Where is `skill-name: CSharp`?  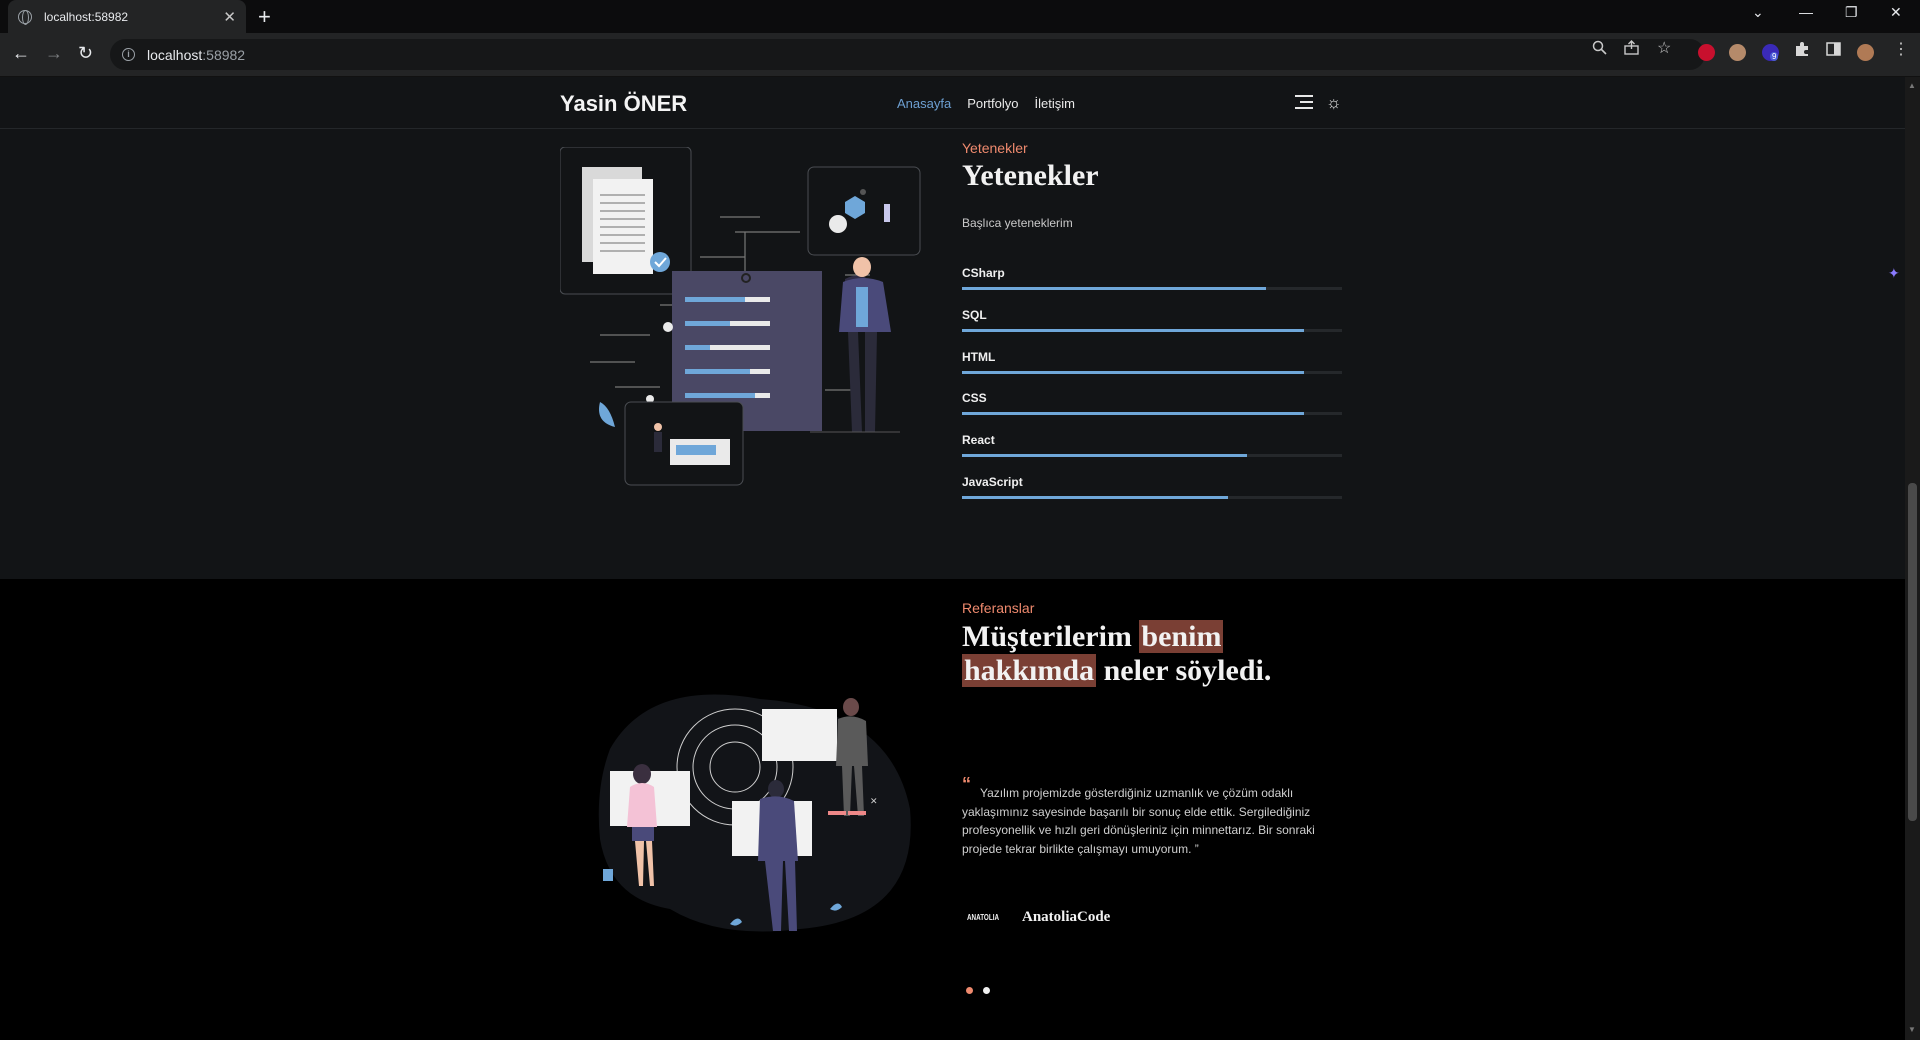
skill-name: CSharp is located at coordinates (983, 273).